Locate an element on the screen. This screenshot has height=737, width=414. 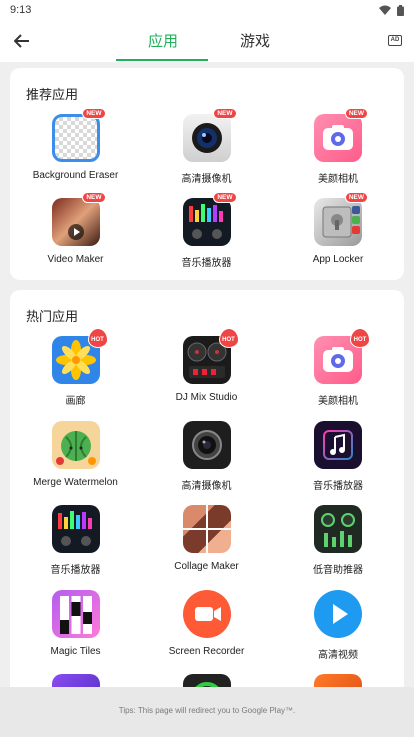
app-name: Collage Maker is located at coordinates (206, 566).